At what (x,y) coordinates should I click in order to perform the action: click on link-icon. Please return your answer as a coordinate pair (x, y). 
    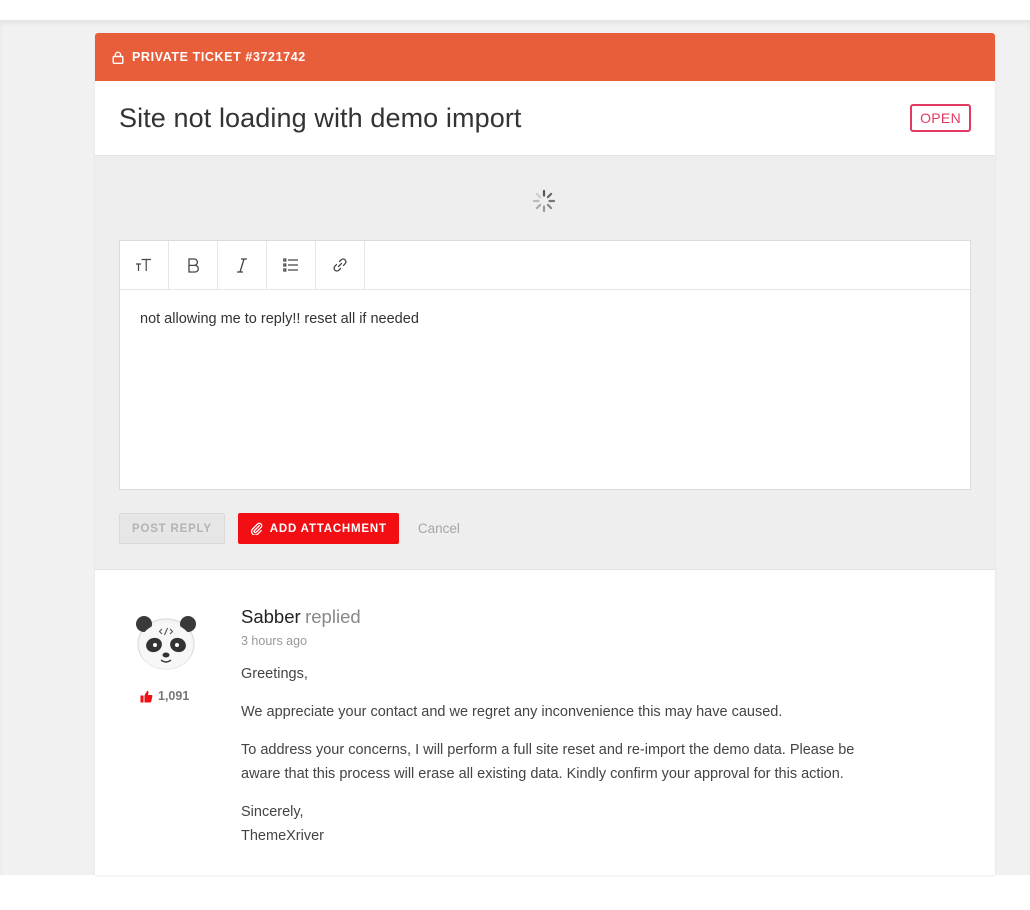
    Looking at the image, I should click on (340, 265).